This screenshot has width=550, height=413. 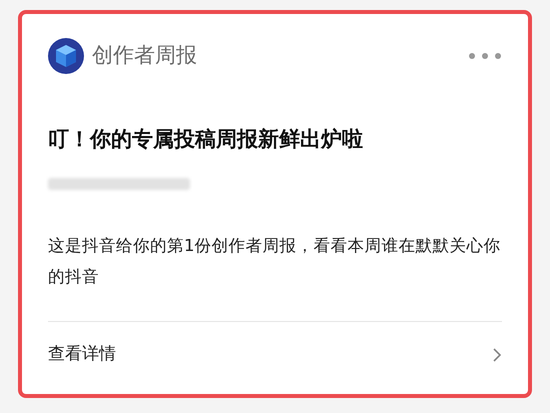 I want to click on channel-title: 创作者周报, so click(x=144, y=56).